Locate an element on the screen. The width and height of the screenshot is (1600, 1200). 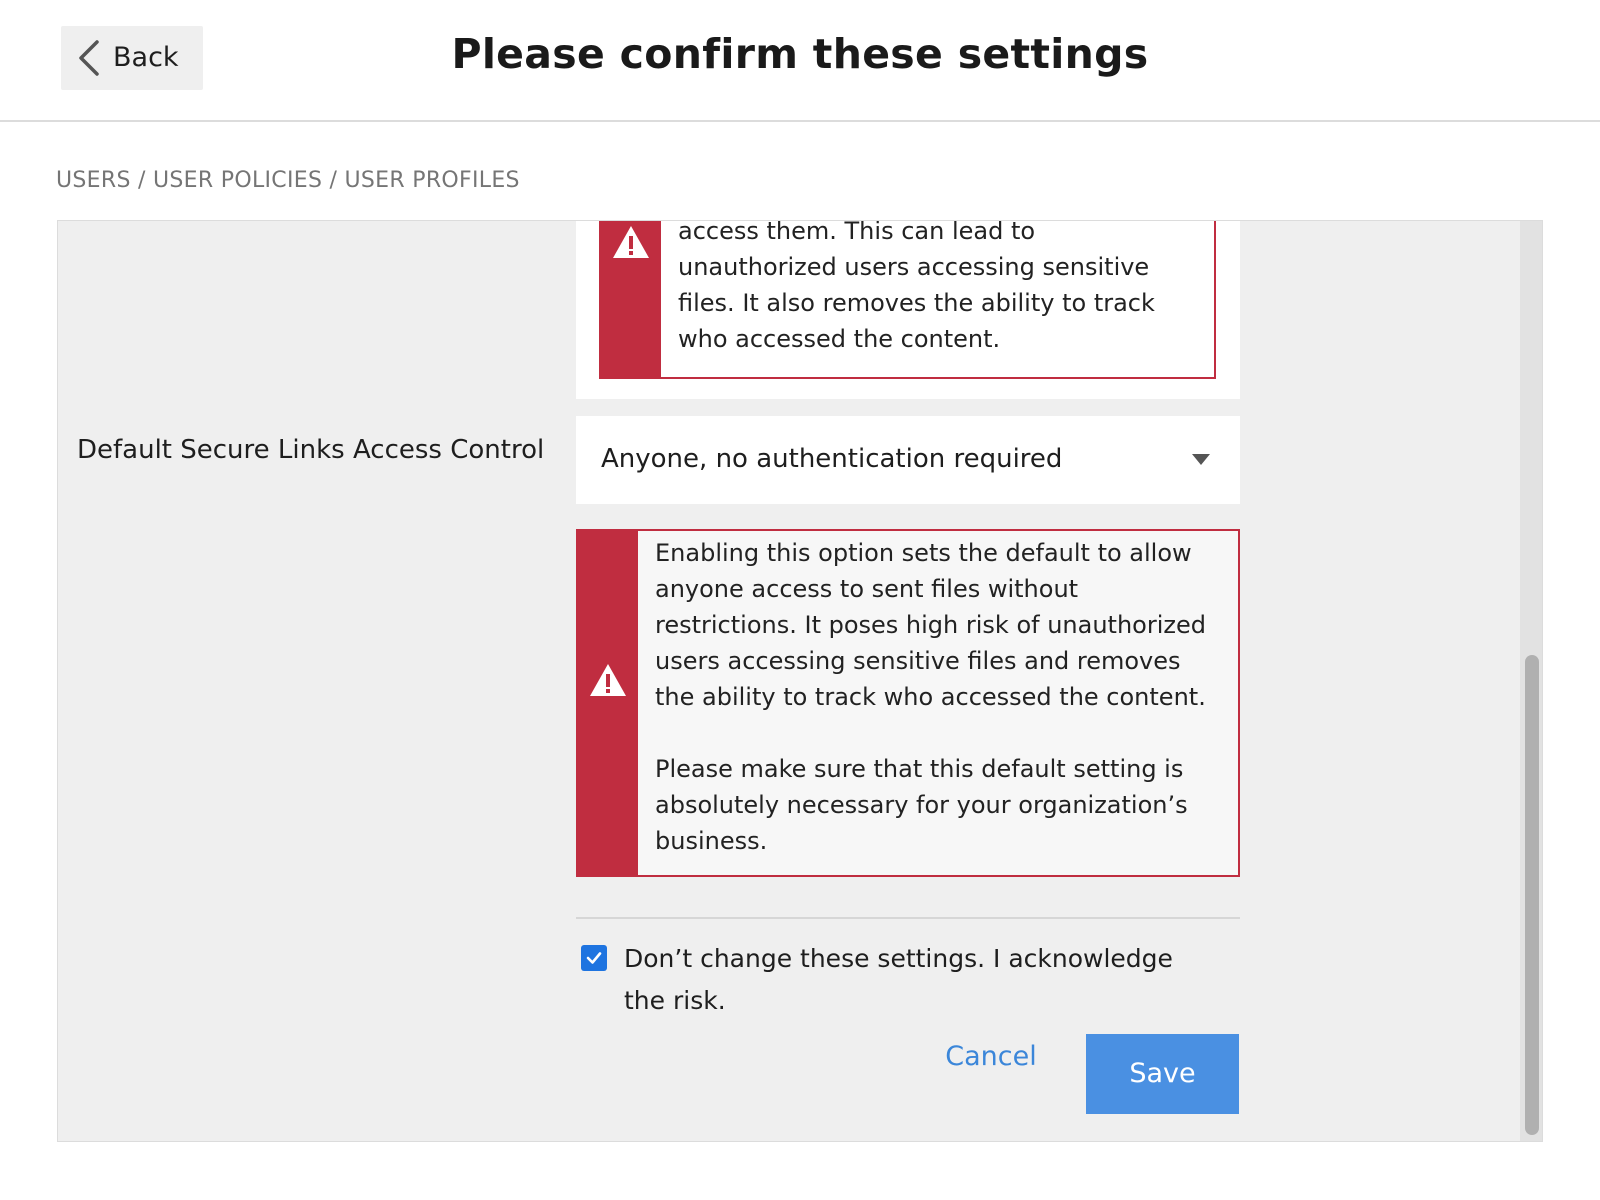
checkmark-icon is located at coordinates (594, 958).